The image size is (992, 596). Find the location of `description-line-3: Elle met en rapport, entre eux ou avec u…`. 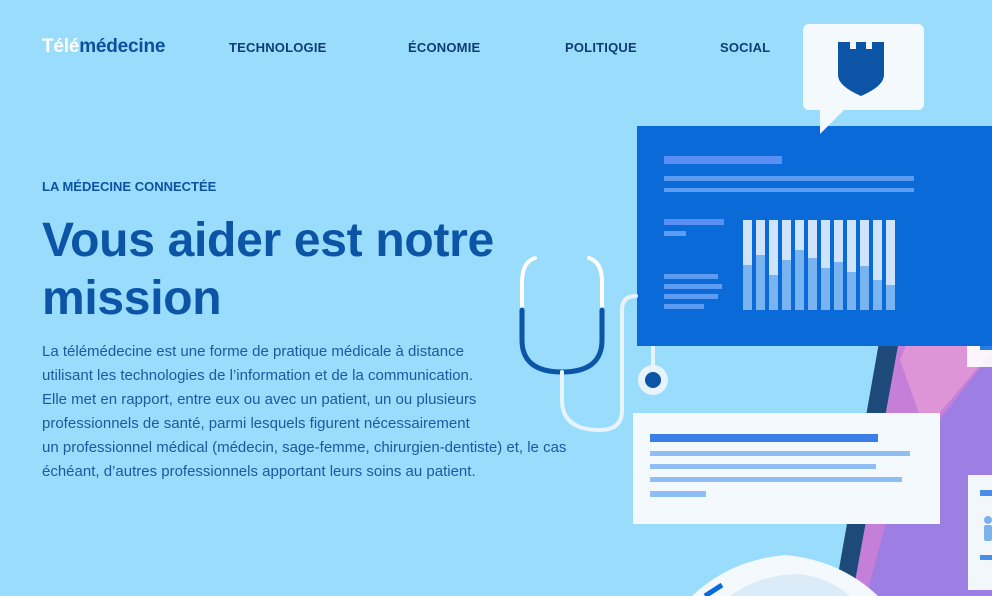

description-line-3: Elle met en rapport, entre eux ou avec u… is located at coordinates (259, 399).